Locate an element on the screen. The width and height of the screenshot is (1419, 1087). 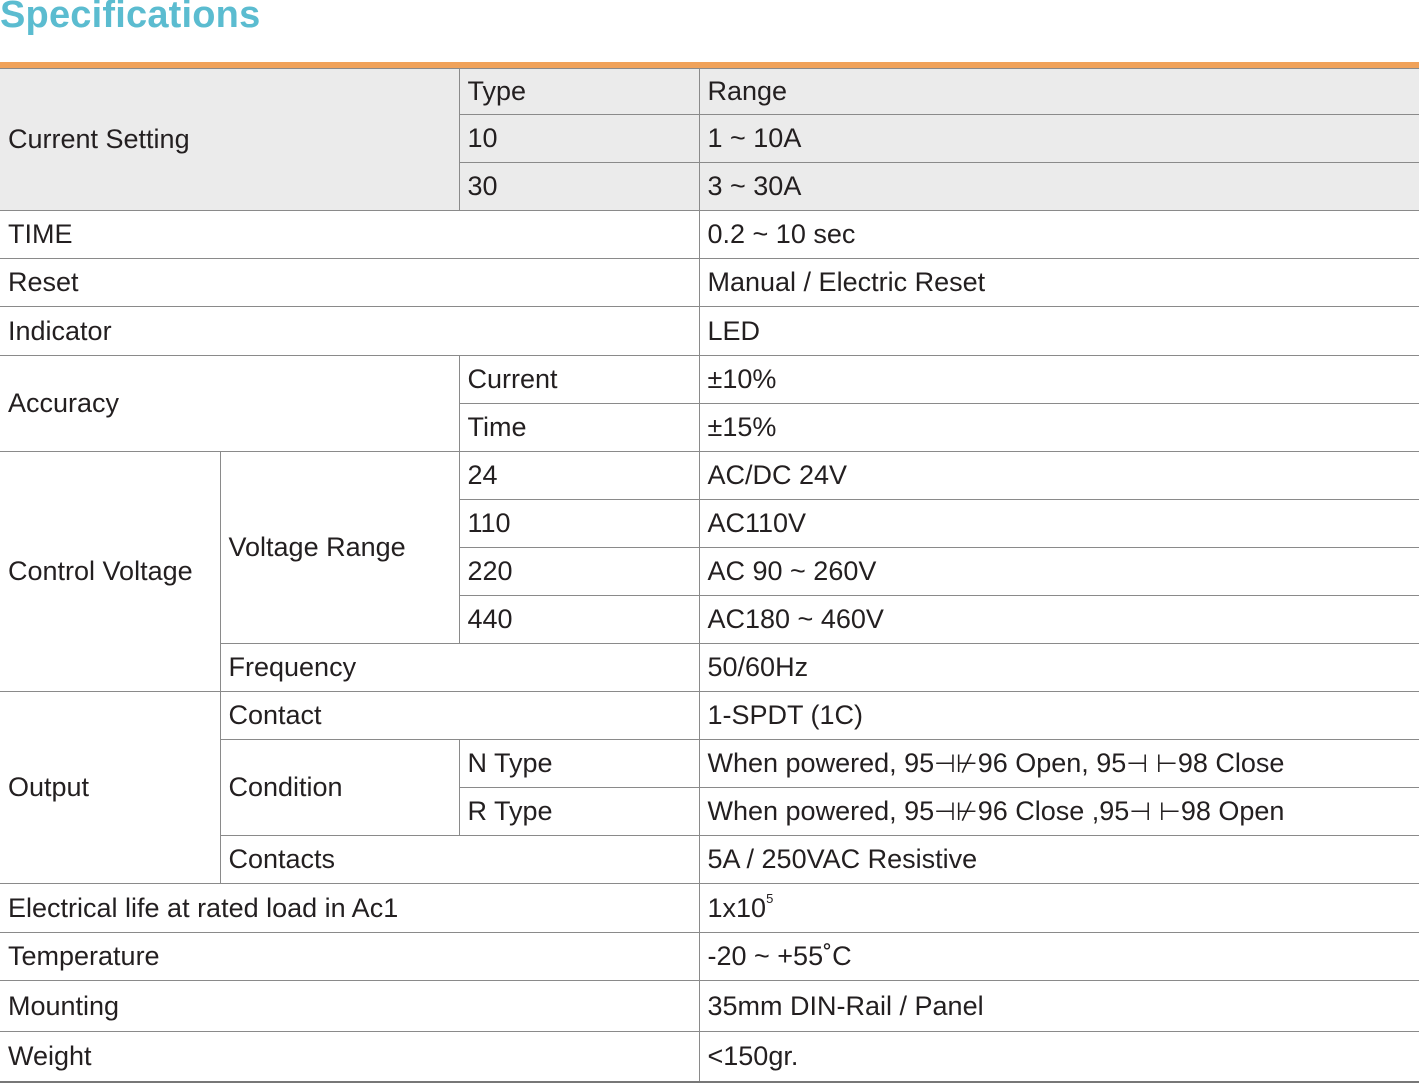
table-row: TIME 0.2 ~ 10 sec is located at coordinates (709, 234).